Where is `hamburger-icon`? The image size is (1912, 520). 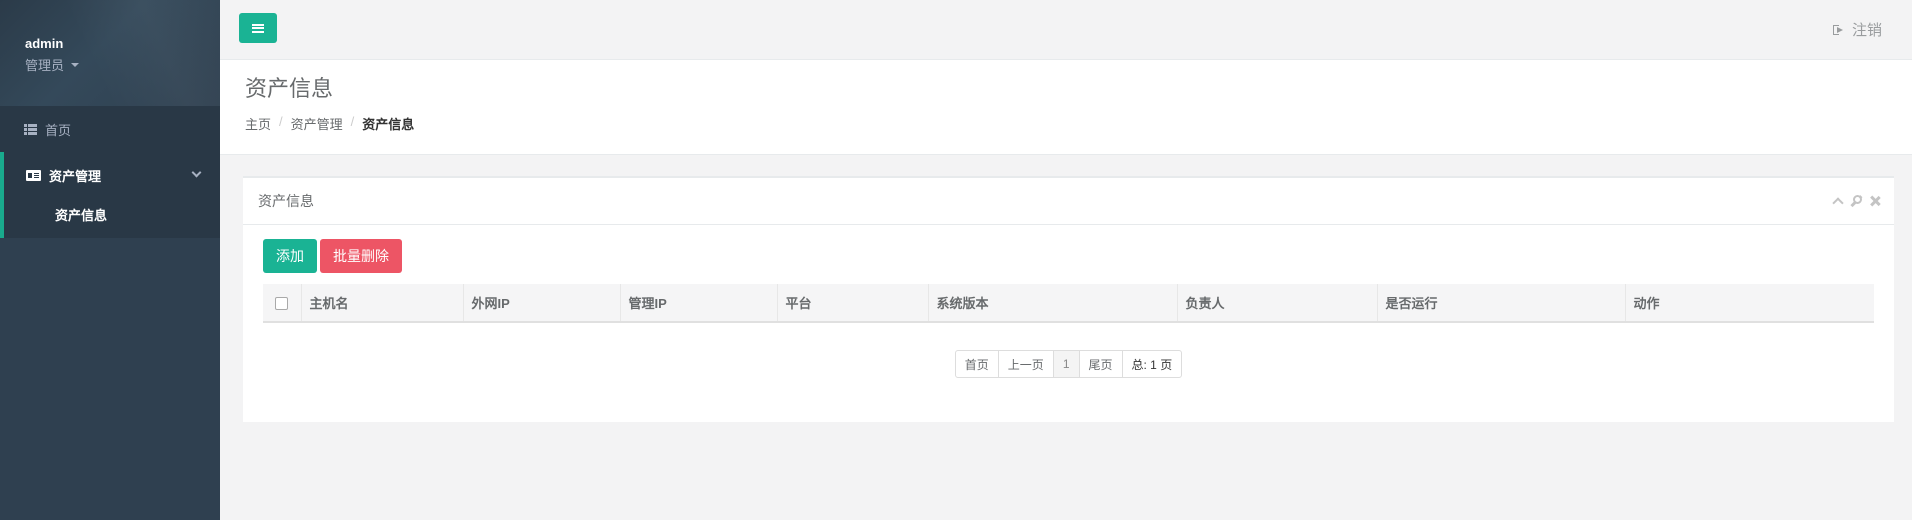 hamburger-icon is located at coordinates (258, 28).